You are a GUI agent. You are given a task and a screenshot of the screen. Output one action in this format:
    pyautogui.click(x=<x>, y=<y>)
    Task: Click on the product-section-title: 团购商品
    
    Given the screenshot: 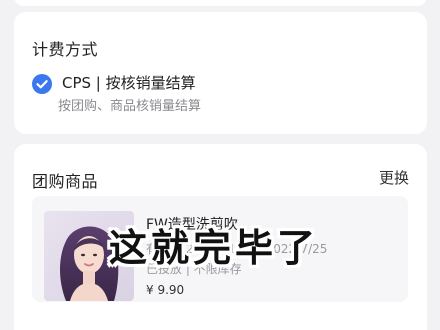 What is the action you would take?
    pyautogui.click(x=65, y=181)
    